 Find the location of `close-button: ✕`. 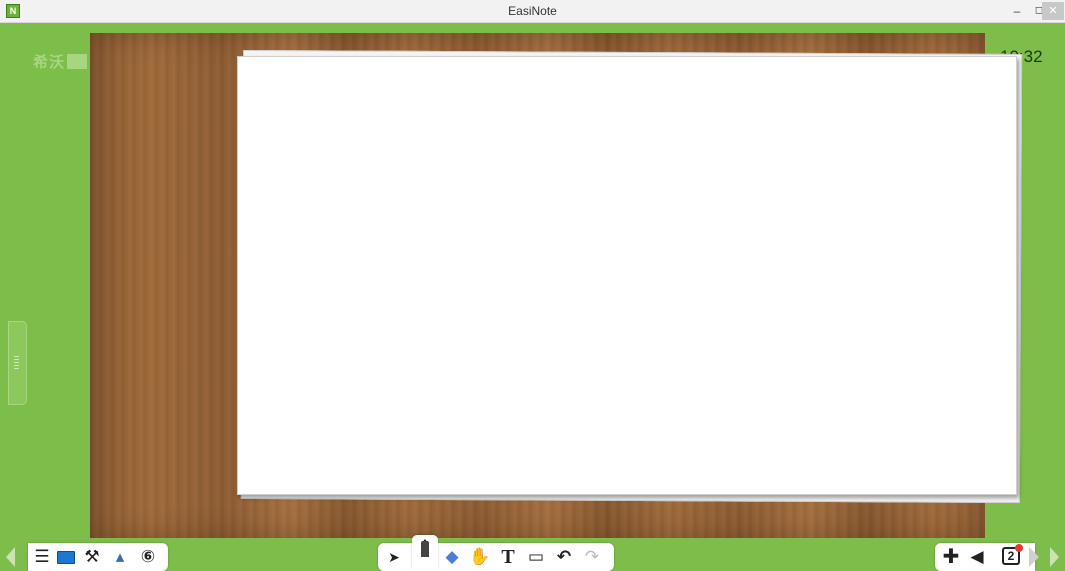

close-button: ✕ is located at coordinates (1053, 11).